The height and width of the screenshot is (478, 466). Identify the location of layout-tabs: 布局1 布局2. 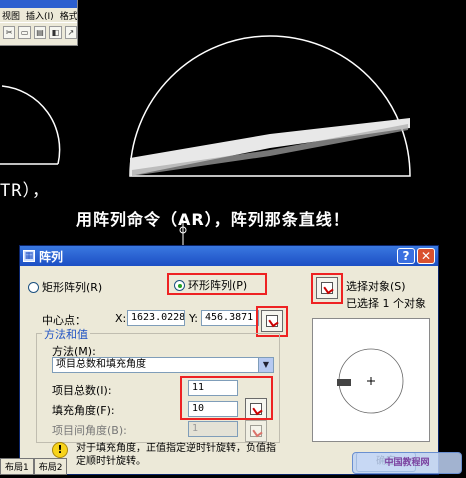
(34, 466).